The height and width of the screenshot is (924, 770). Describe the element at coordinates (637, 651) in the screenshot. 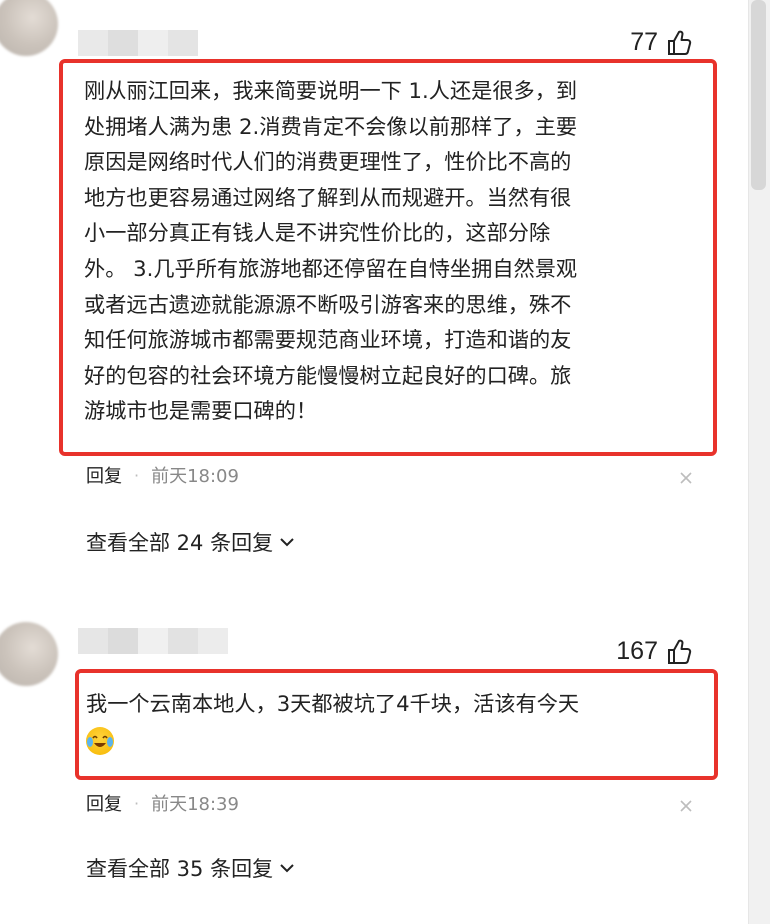

I see `like-count: 167` at that location.